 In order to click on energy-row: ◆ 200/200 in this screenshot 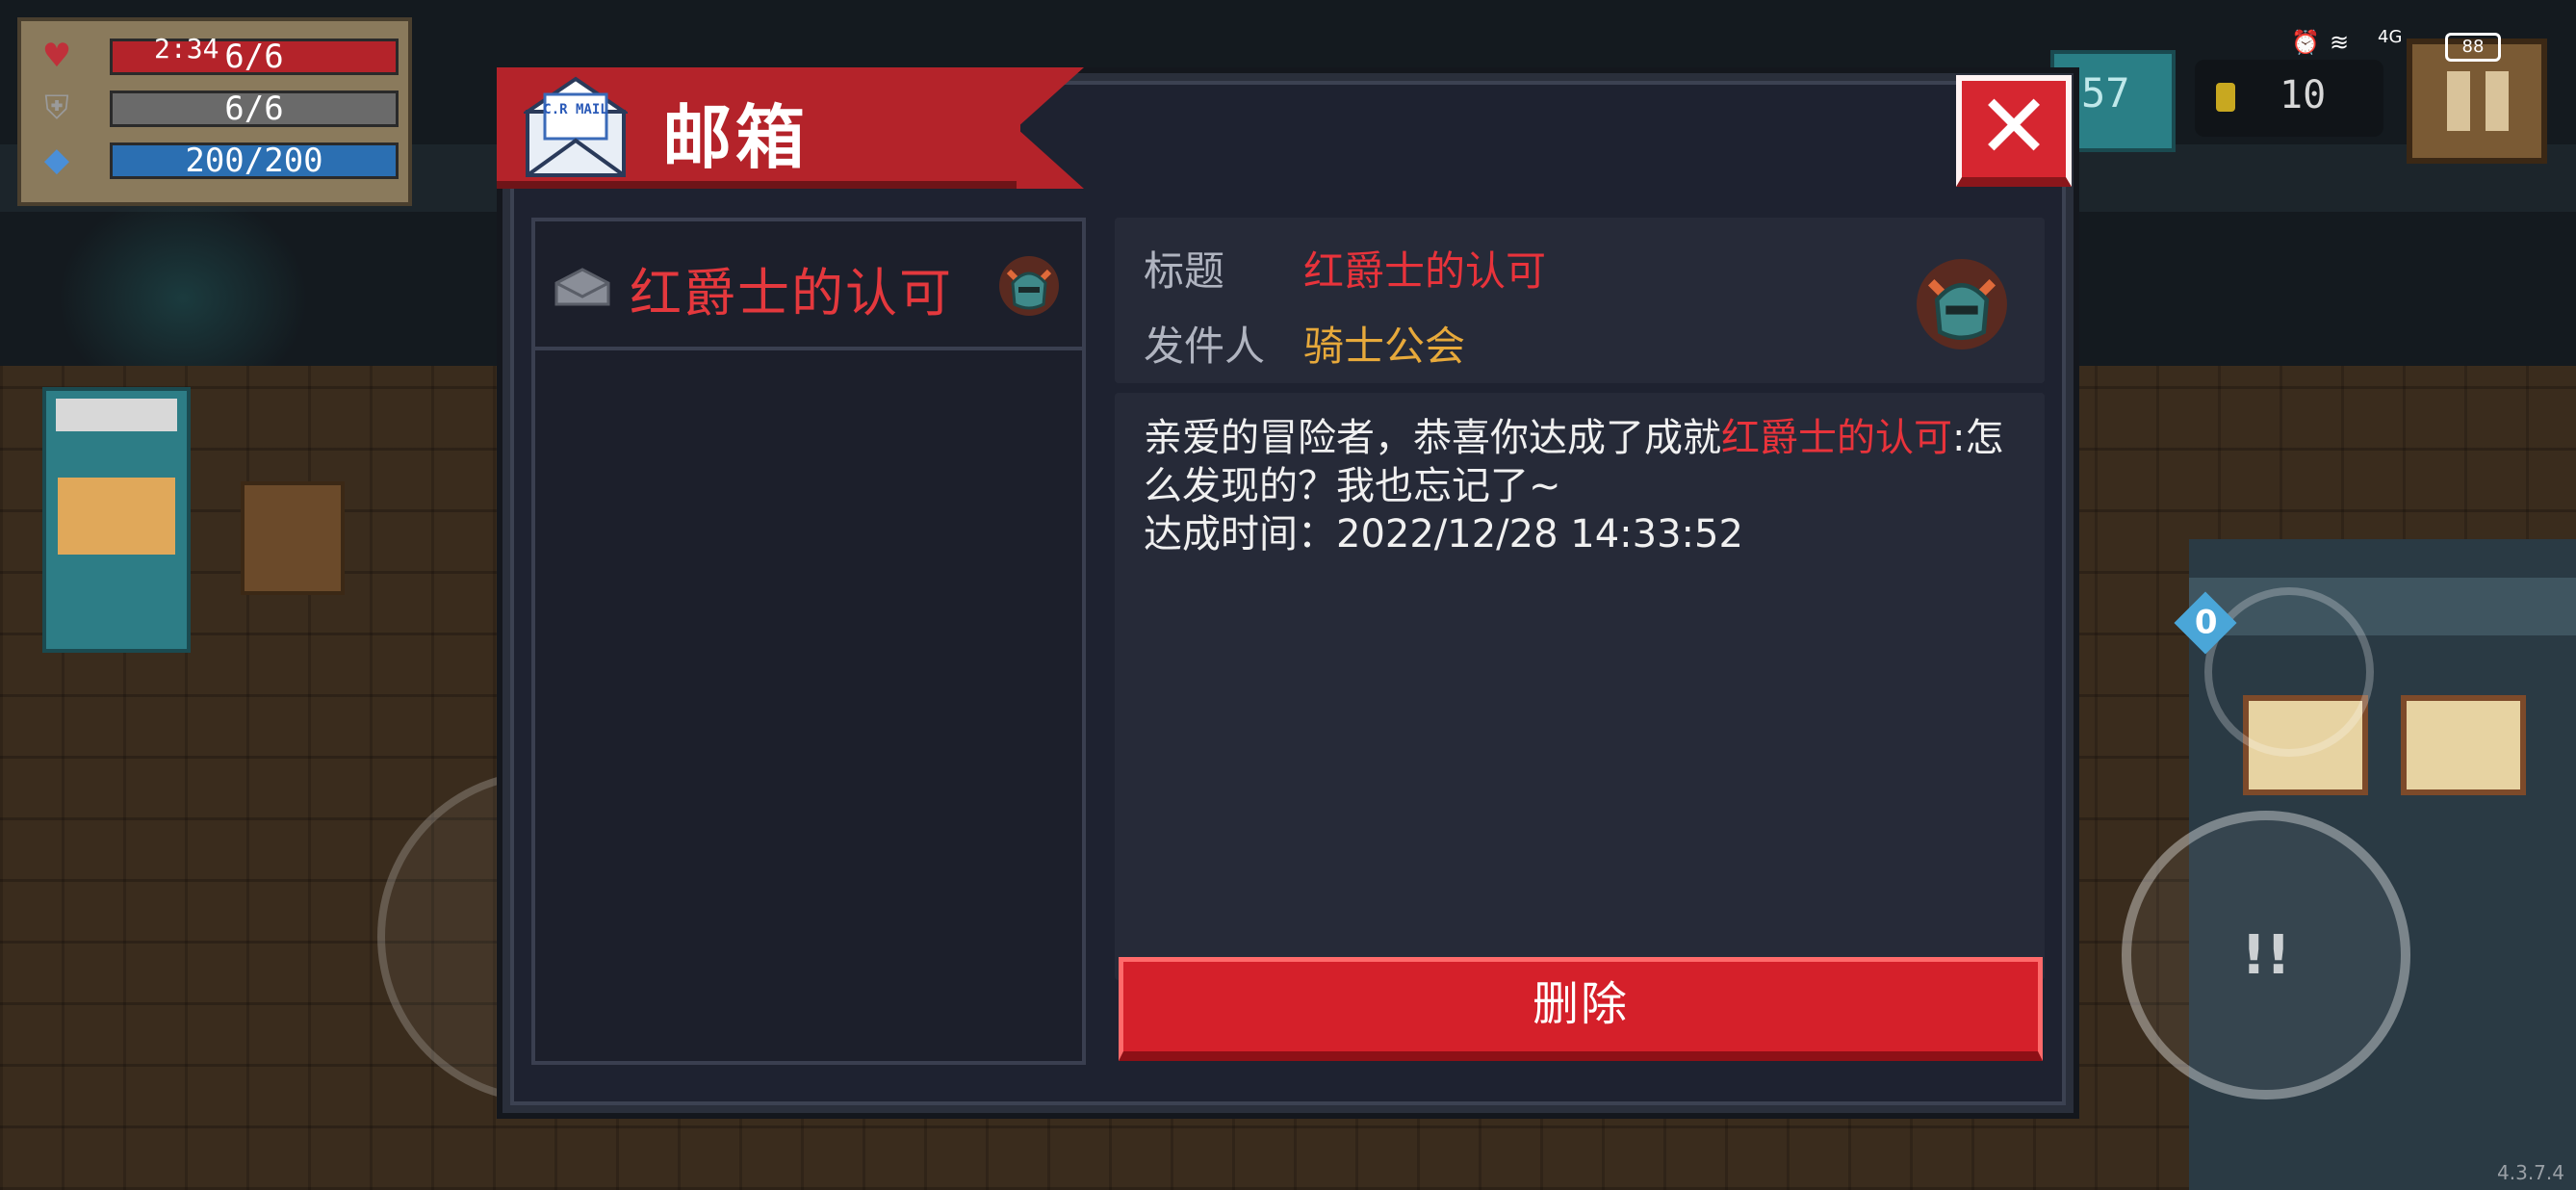, I will do `click(219, 161)`.